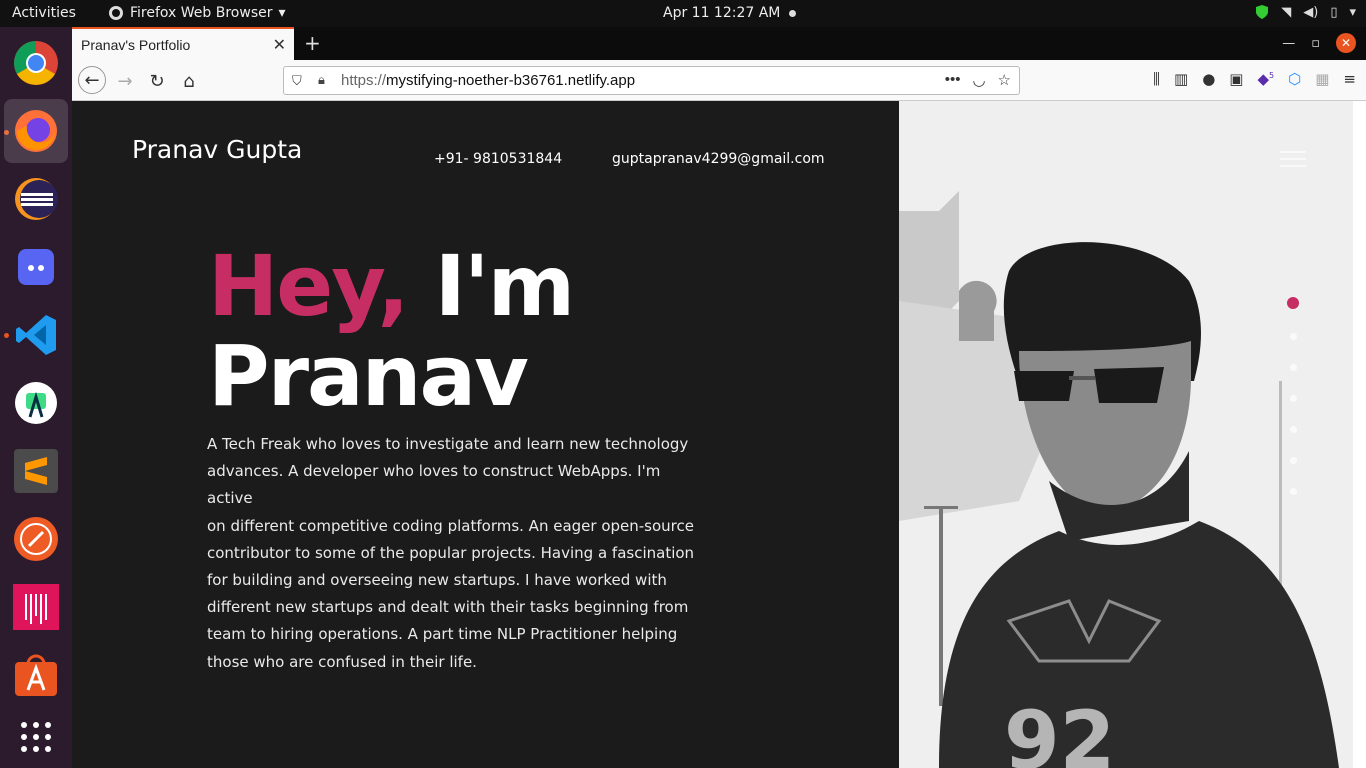 The height and width of the screenshot is (768, 1366). What do you see at coordinates (36, 737) in the screenshot?
I see `show-applications-icon` at bounding box center [36, 737].